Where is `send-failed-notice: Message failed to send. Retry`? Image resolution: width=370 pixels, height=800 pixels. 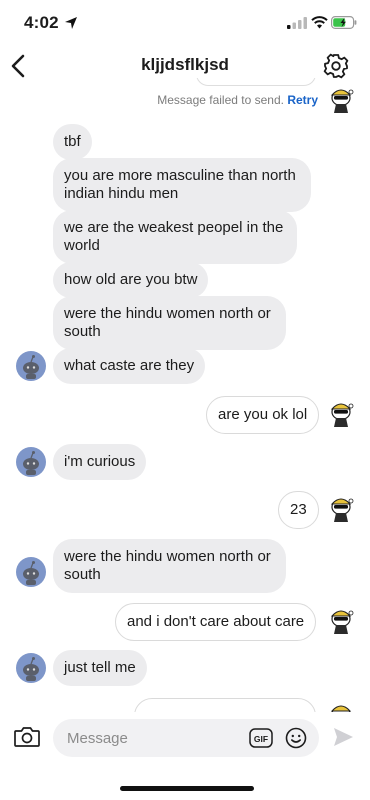 send-failed-notice: Message failed to send. Retry is located at coordinates (237, 100).